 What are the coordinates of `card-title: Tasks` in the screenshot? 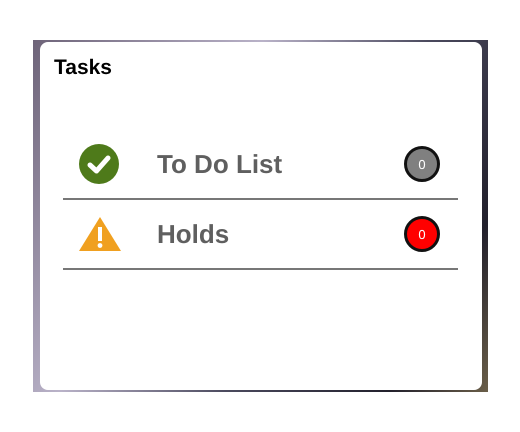 It's located at (83, 68).